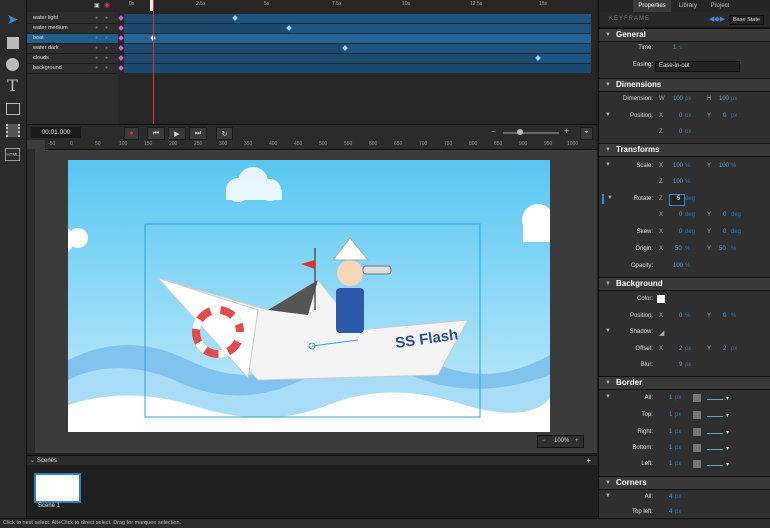 This screenshot has width=770, height=528. Describe the element at coordinates (97, 5) in the screenshot. I see `lock-icon: ▣` at that location.